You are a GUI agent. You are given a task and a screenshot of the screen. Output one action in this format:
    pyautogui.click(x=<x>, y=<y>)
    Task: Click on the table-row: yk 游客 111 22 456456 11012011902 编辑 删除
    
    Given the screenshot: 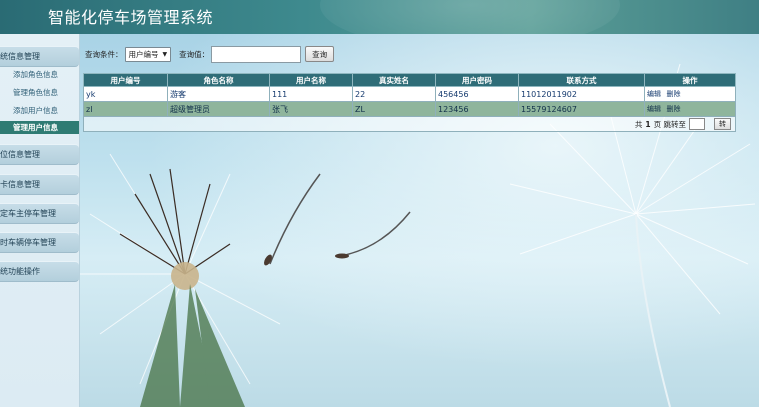 What is the action you would take?
    pyautogui.click(x=409, y=94)
    